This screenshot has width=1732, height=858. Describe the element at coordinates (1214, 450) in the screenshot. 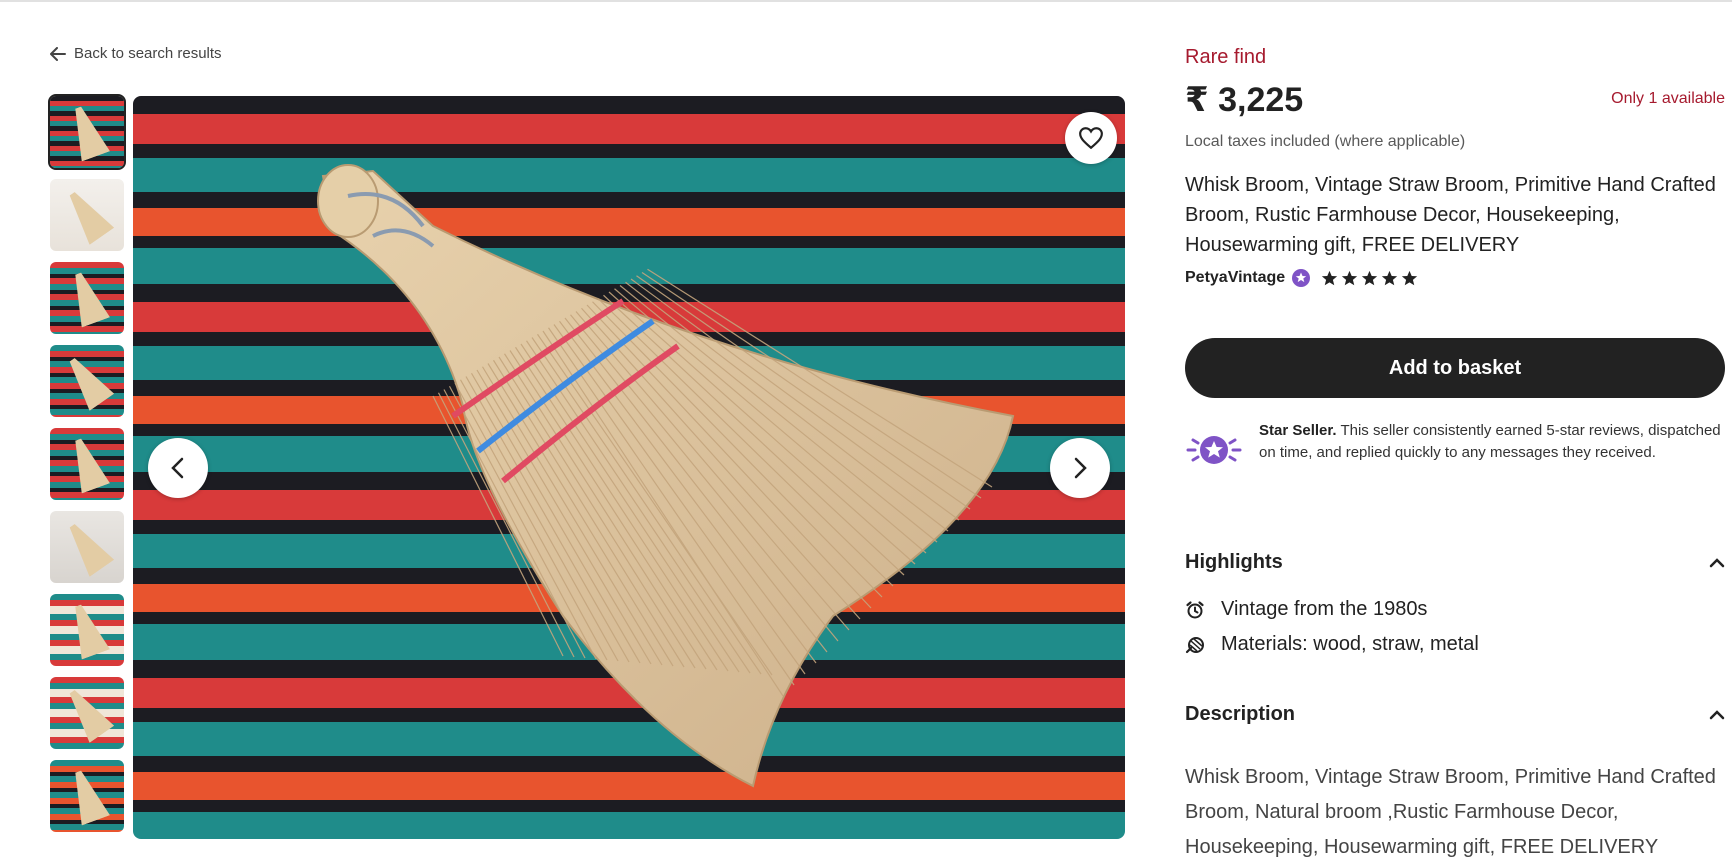

I see `star-seller-icon` at that location.